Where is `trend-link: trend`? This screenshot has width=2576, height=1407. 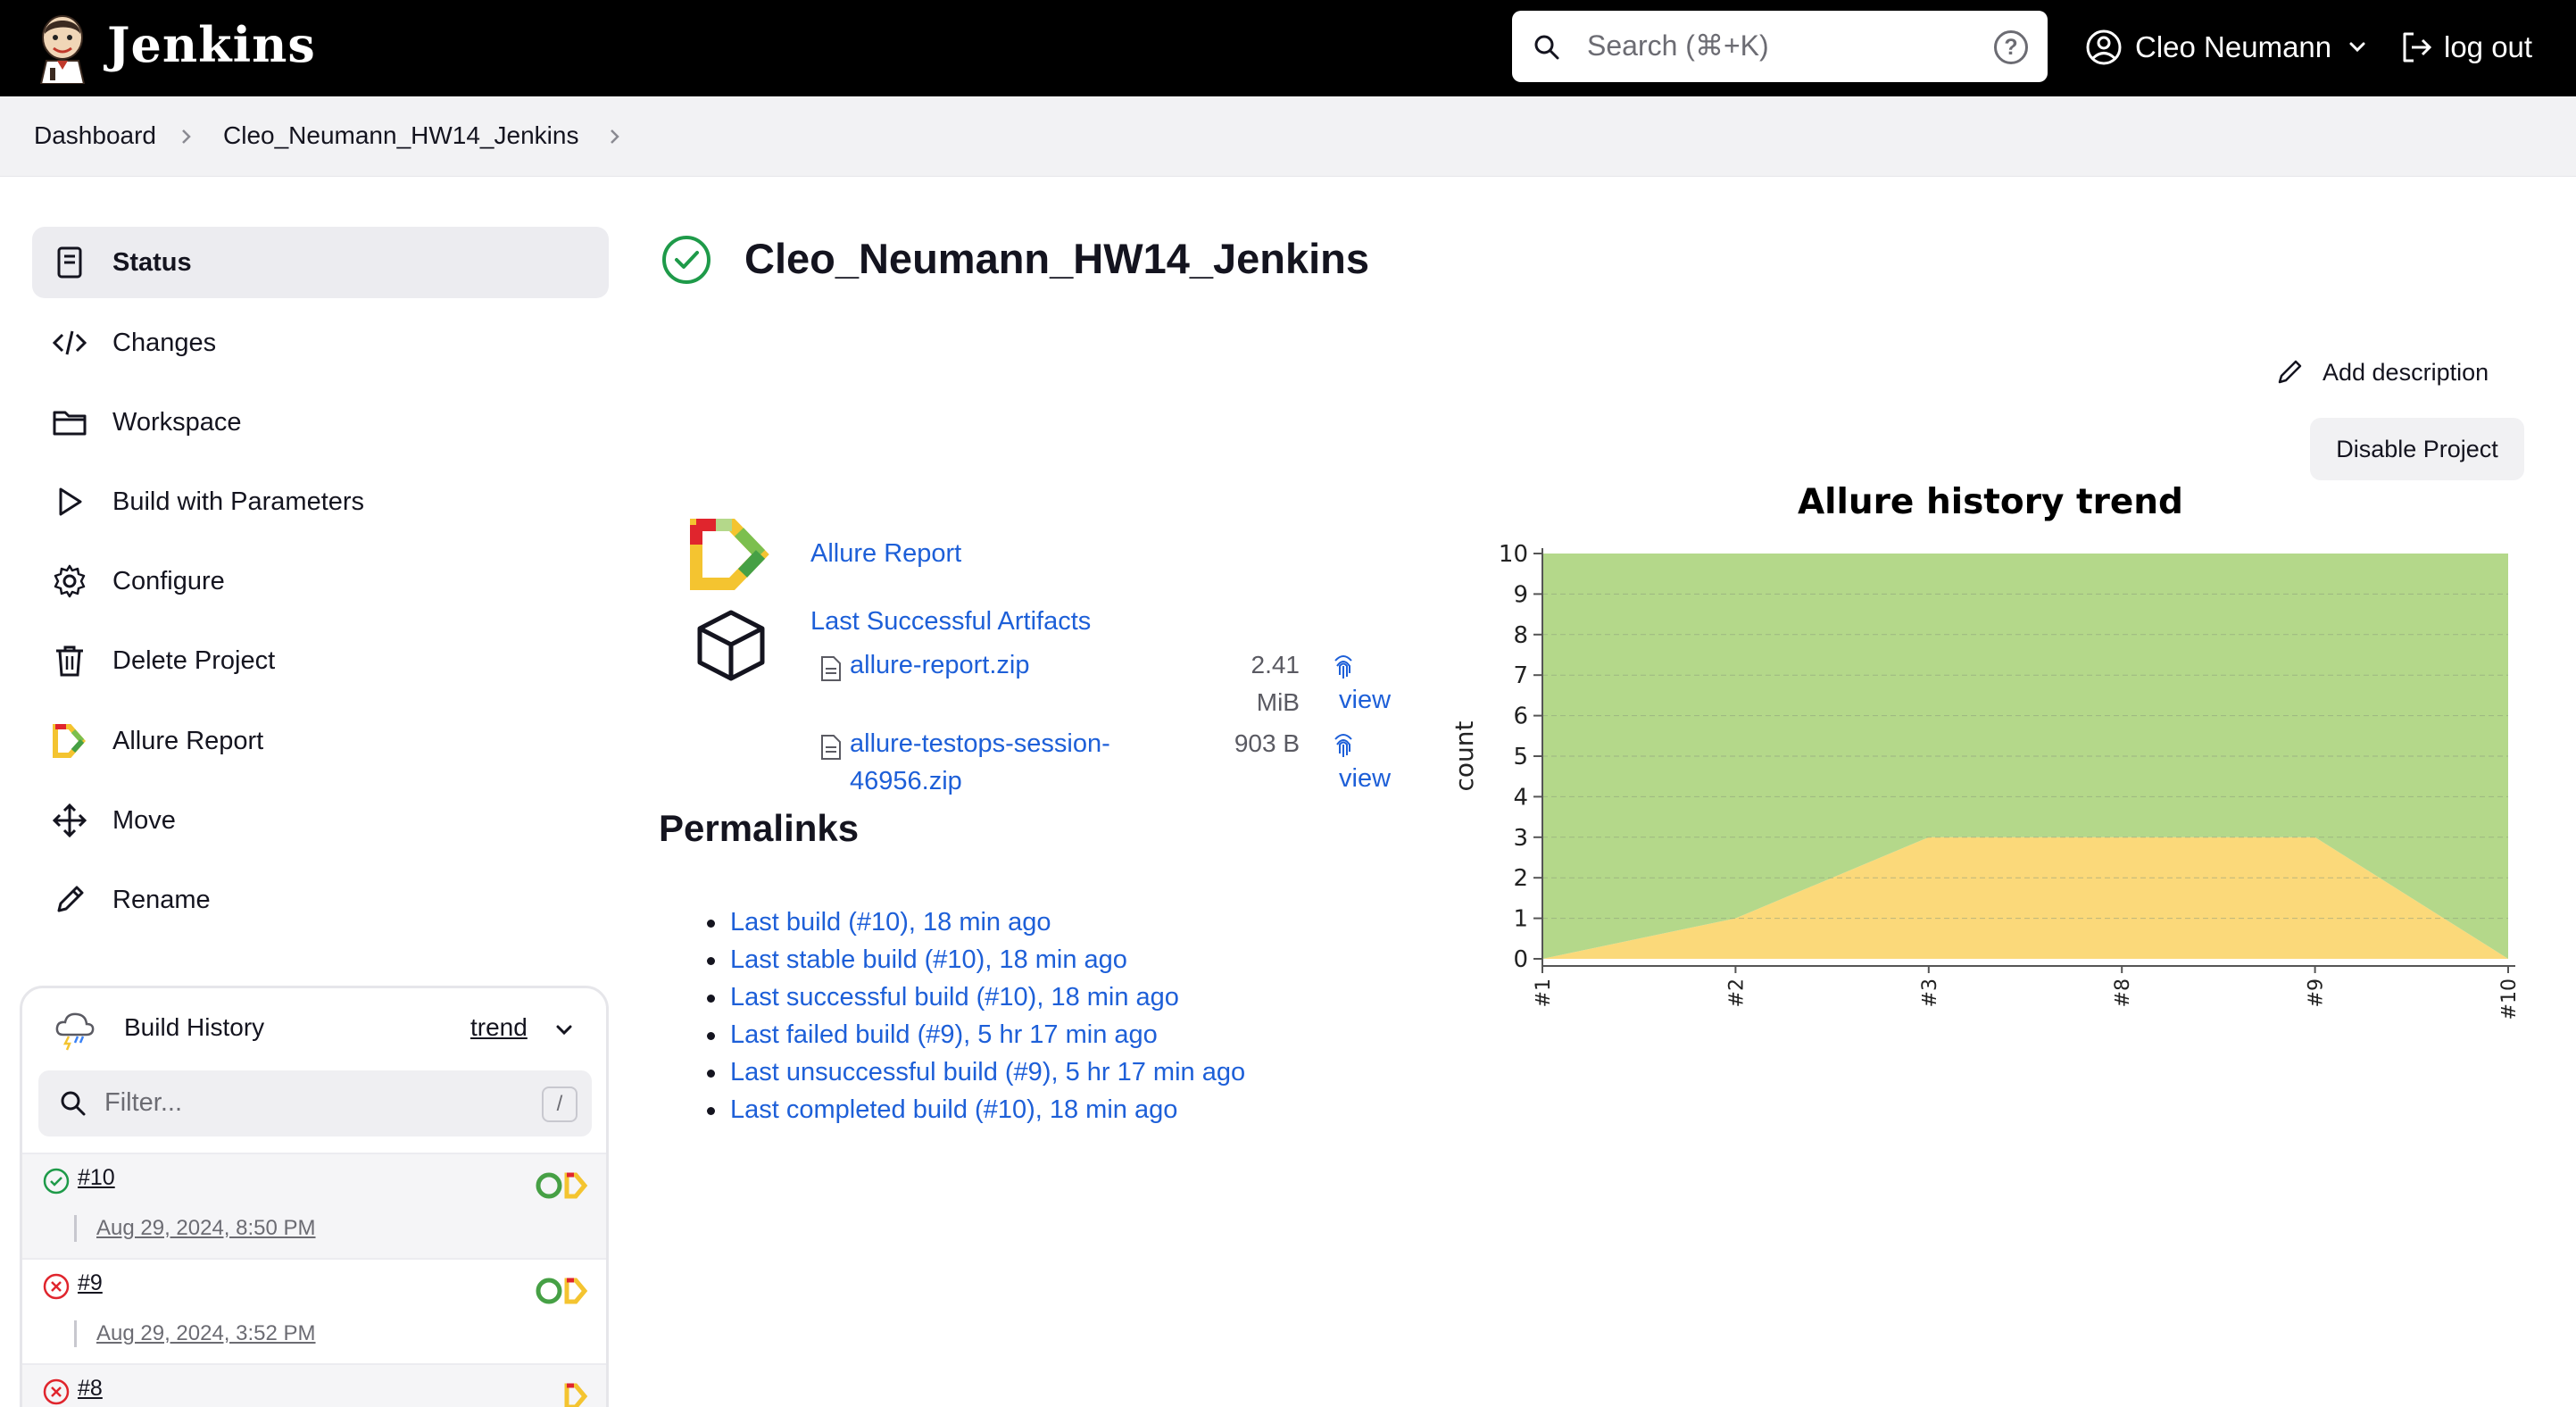 trend-link: trend is located at coordinates (499, 1028).